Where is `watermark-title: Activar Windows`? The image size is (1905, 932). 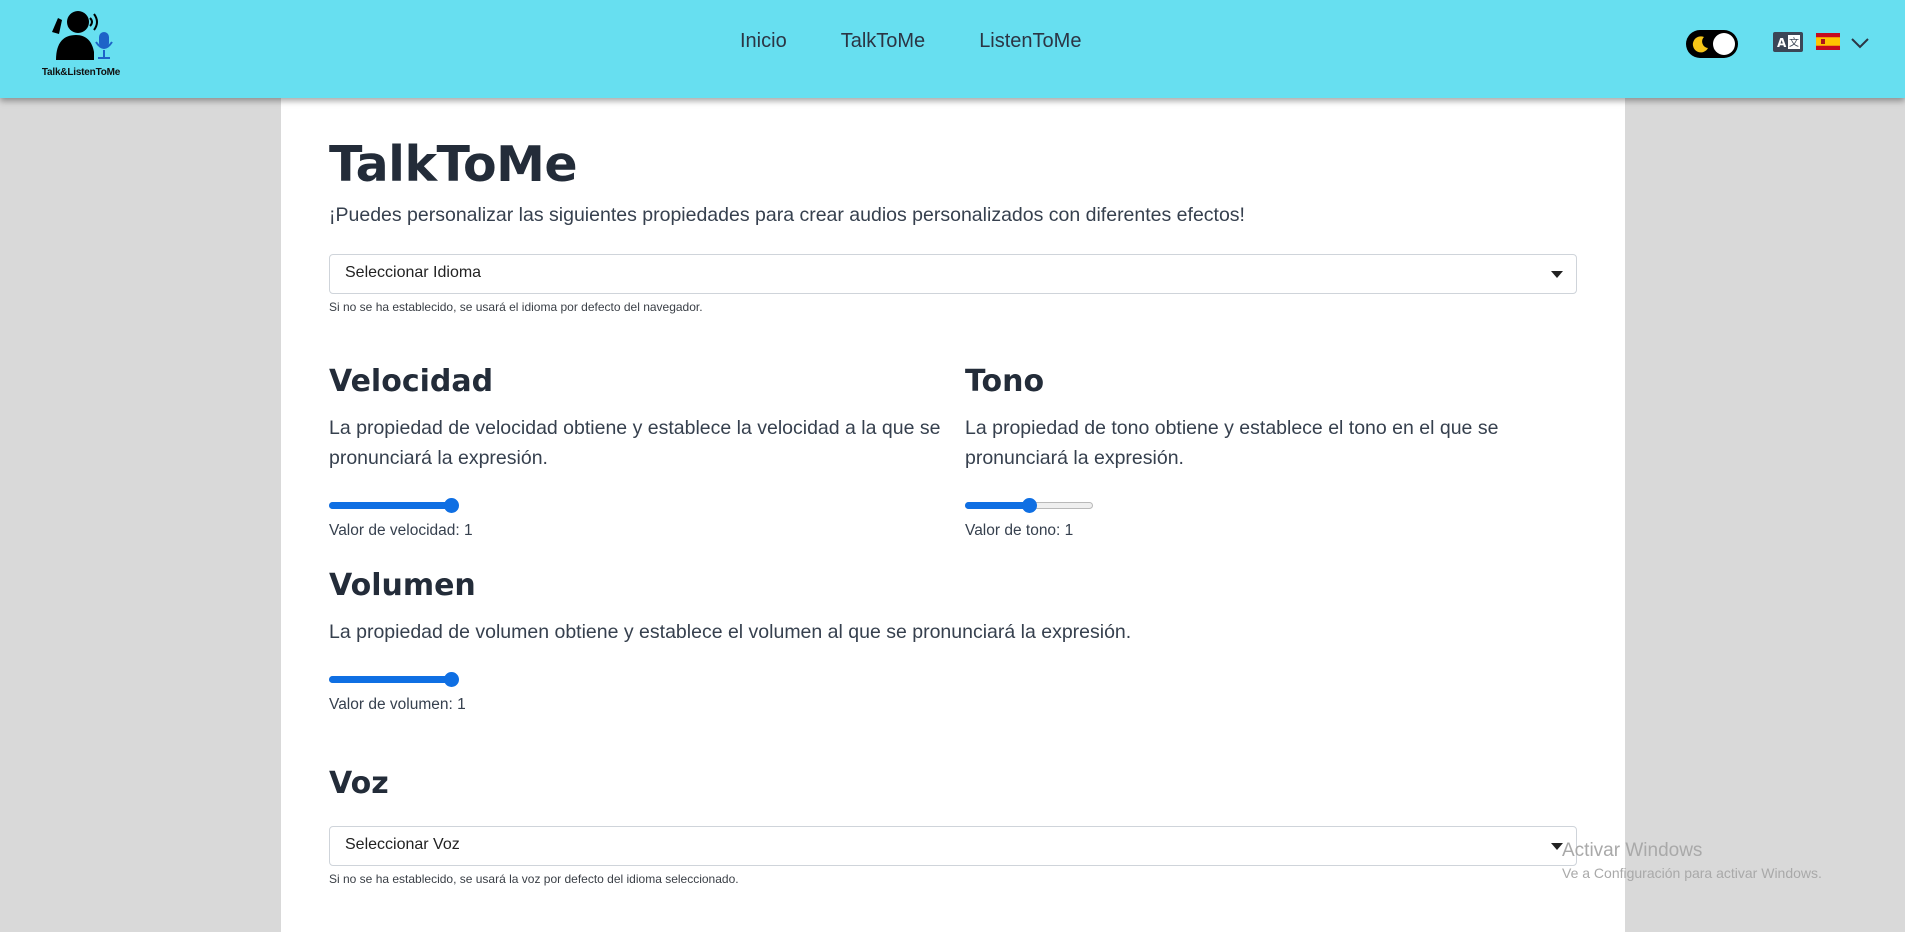
watermark-title: Activar Windows is located at coordinates (1632, 850).